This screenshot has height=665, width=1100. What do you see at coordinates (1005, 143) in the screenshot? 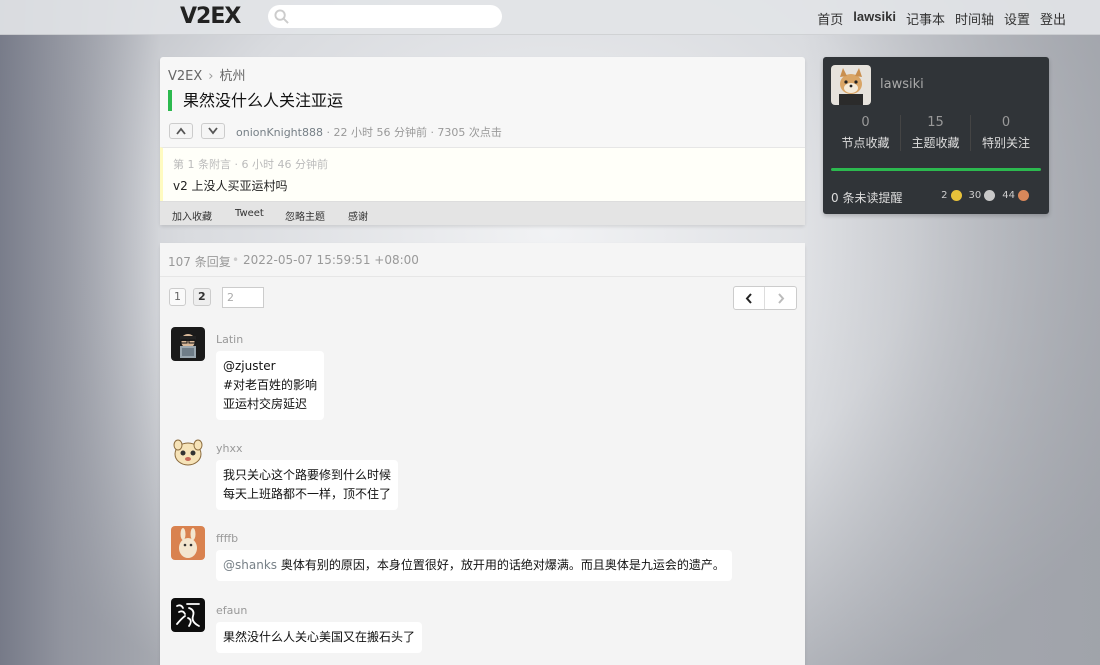
I see `stat-label: 特别关注` at bounding box center [1005, 143].